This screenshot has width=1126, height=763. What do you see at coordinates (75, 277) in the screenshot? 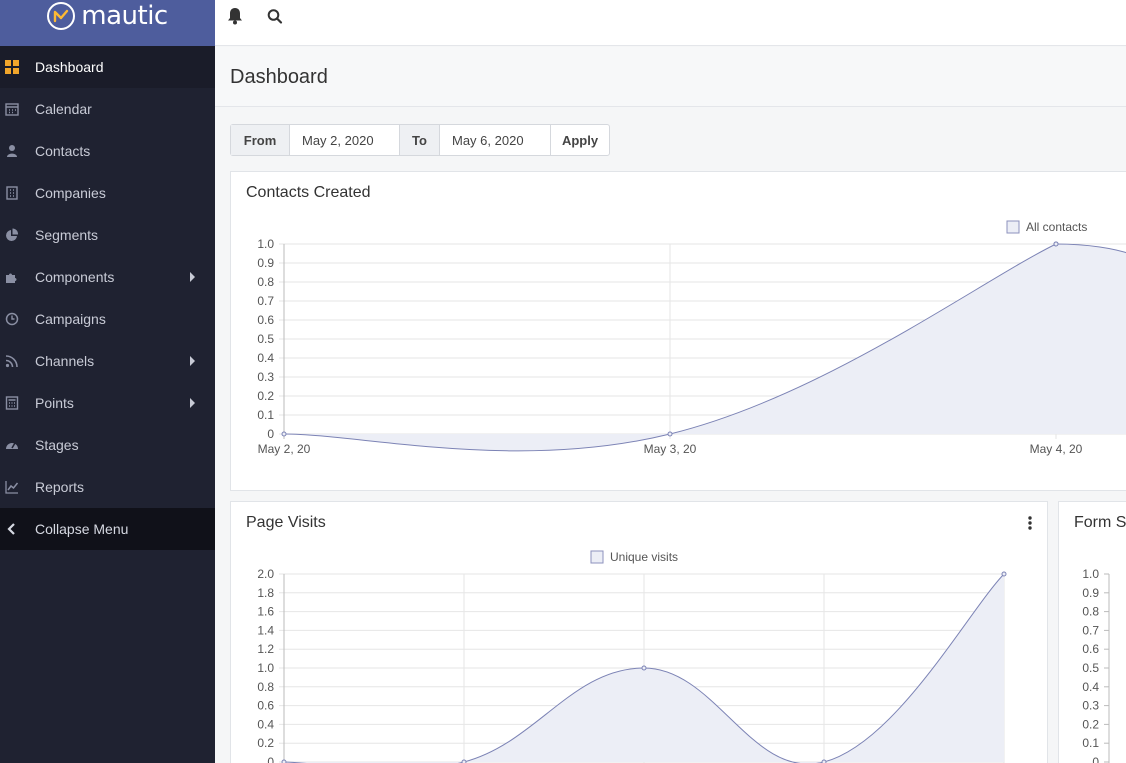
I see `sidebar-item-label: Components` at bounding box center [75, 277].